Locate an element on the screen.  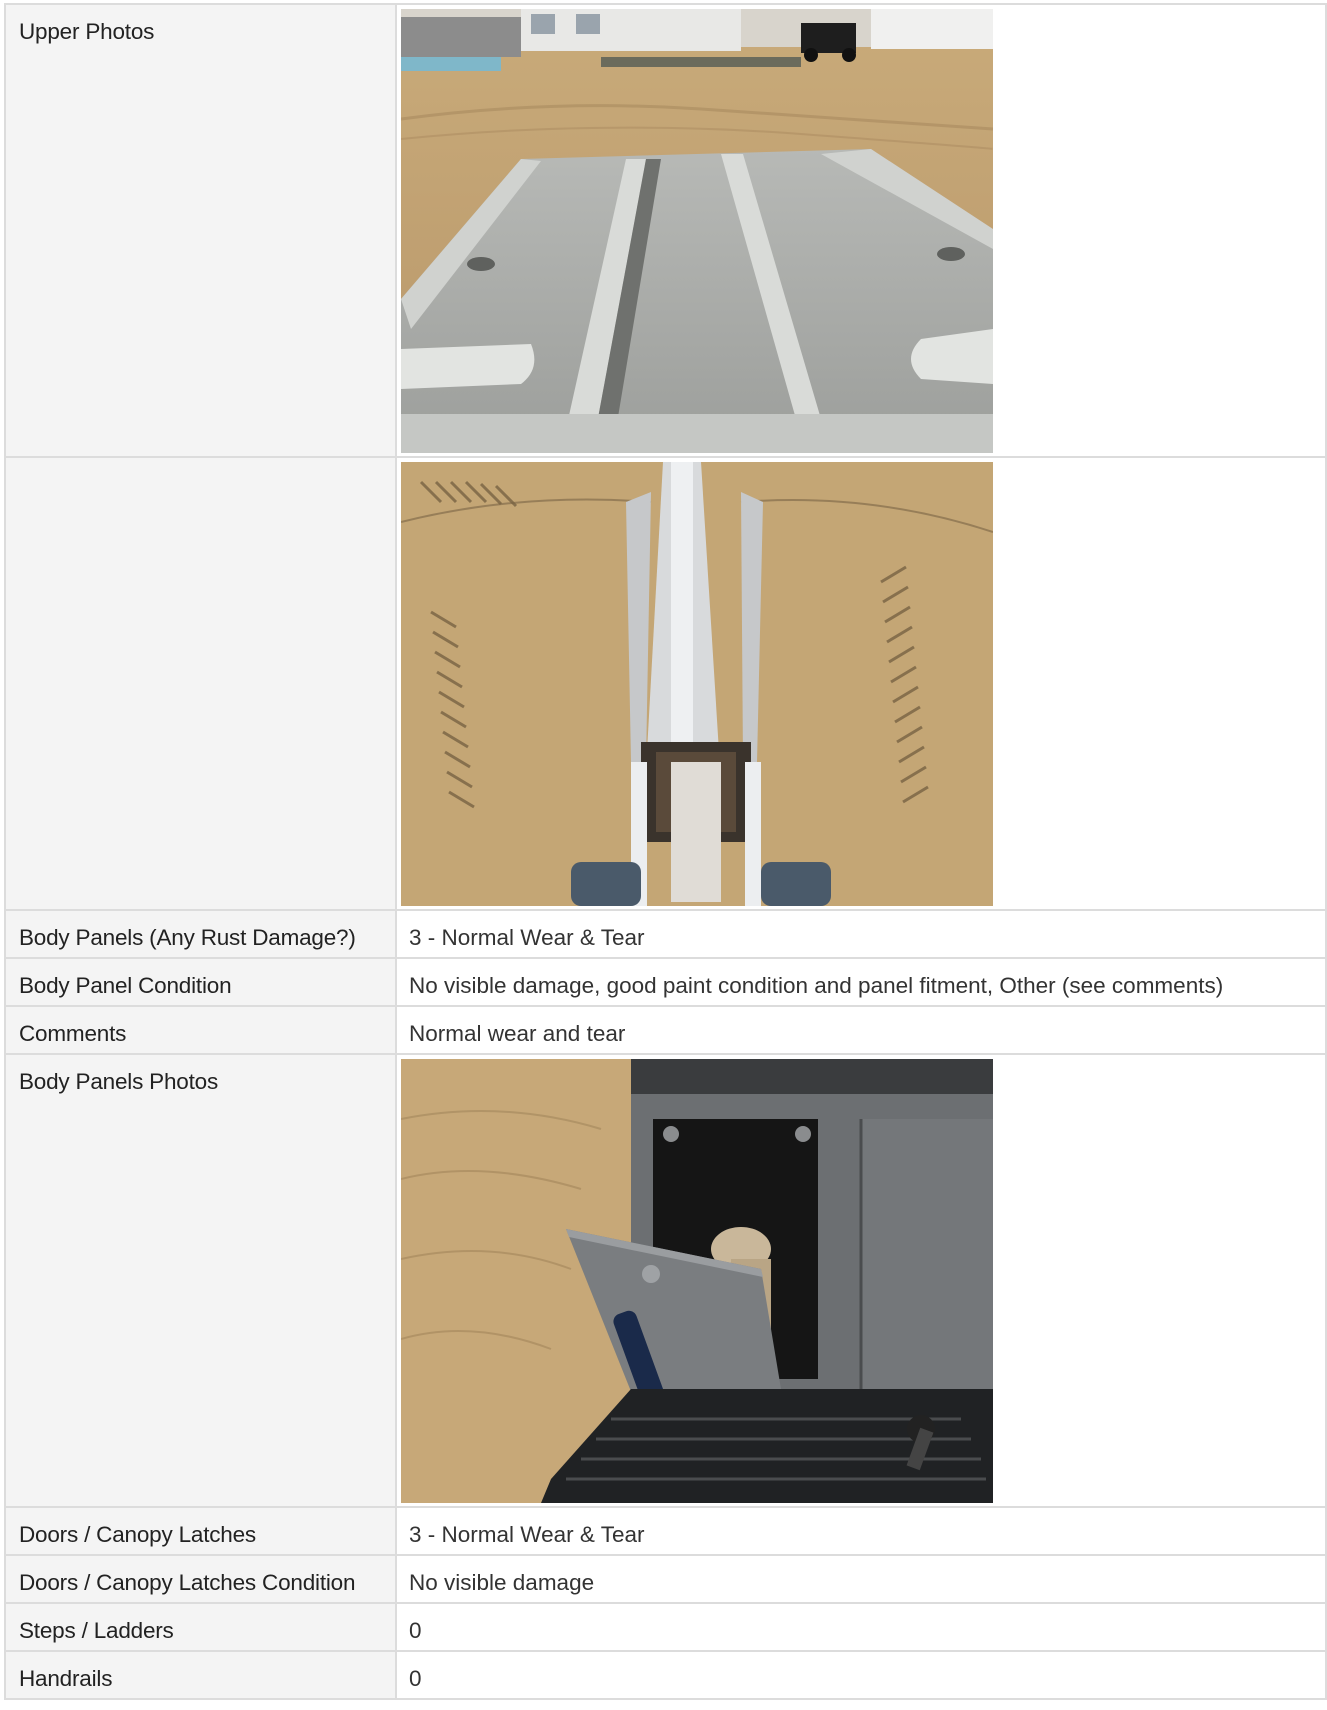
boom-arm-photo is located at coordinates (697, 684).